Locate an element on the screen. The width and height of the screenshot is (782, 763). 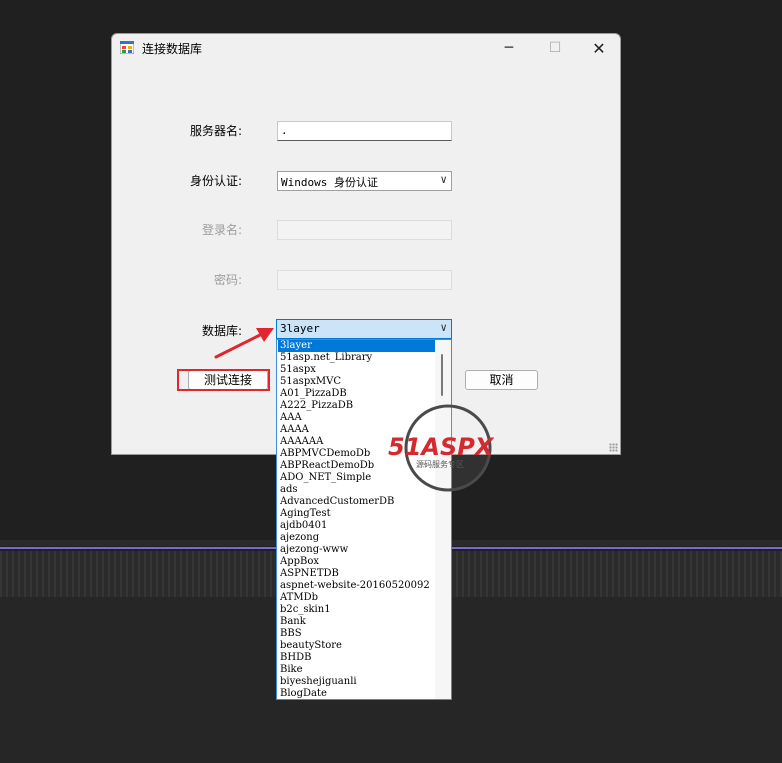
dropdown-option: 51aspx is located at coordinates (357, 370).